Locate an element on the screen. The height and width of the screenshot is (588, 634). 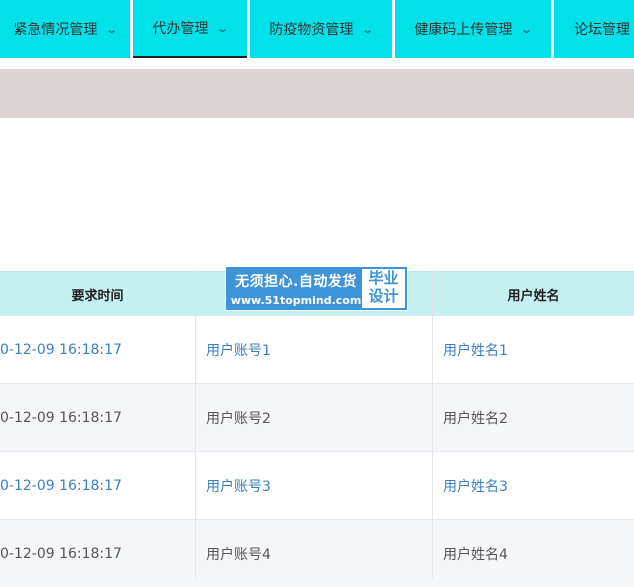
top-nav: 紧急情况管理 ⌄ 代办管理 ⌄ 防疫物资管理 ⌄ 健康码上传管理 ⌄ 论坛管理 is located at coordinates (317, 29).